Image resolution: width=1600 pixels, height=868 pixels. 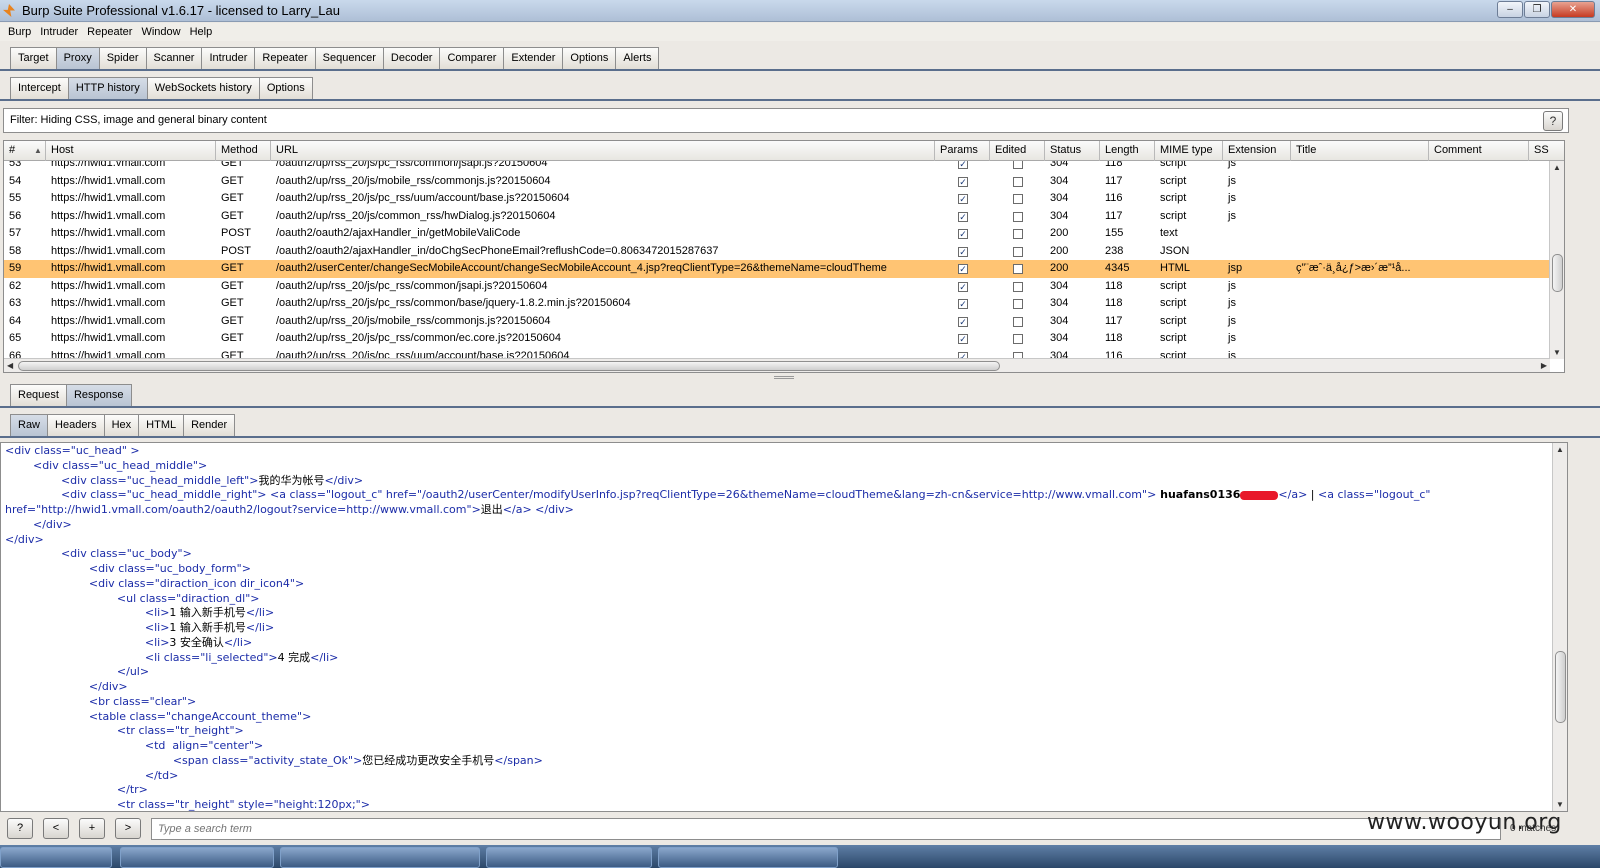 What do you see at coordinates (1557, 273) in the screenshot?
I see `table-vscroll-thumb` at bounding box center [1557, 273].